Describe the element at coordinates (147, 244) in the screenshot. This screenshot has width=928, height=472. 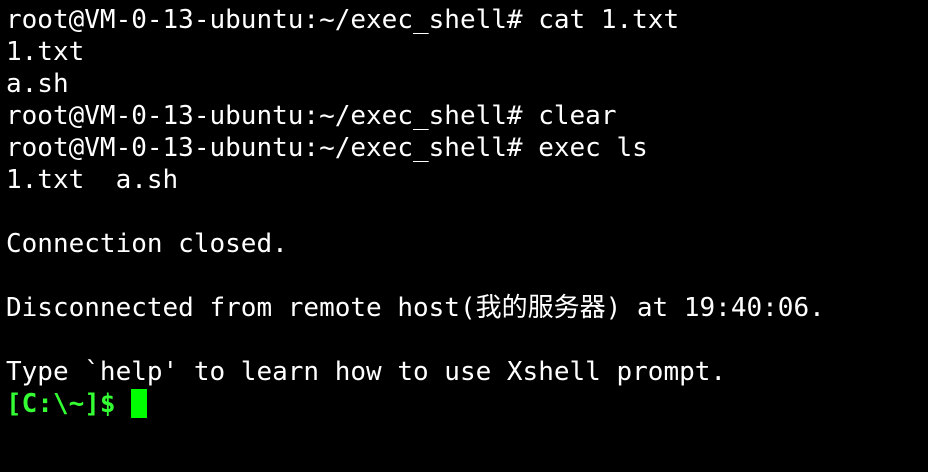
I see `terminal-line: Connection closed.` at that location.